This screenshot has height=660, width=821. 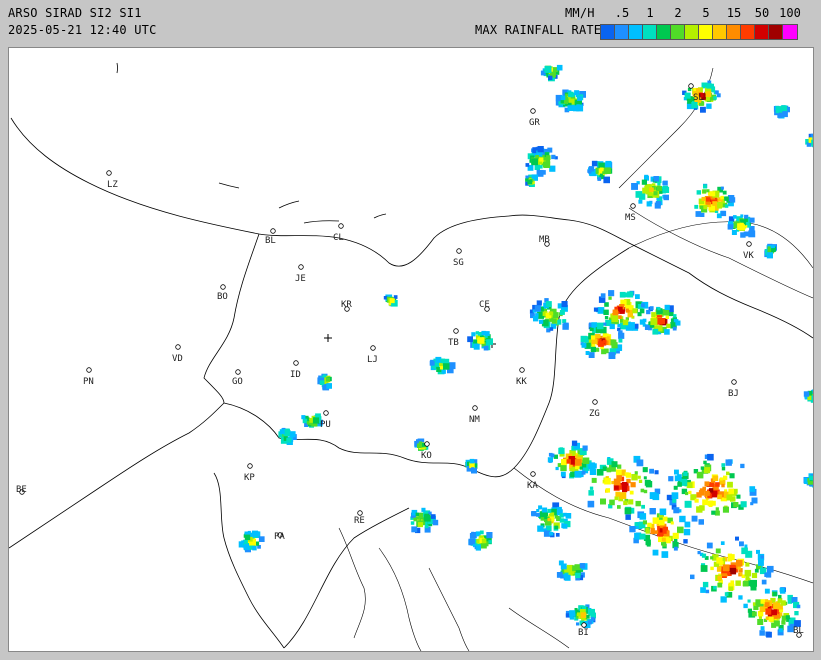 I want to click on city-label: VK, so click(x=748, y=256).